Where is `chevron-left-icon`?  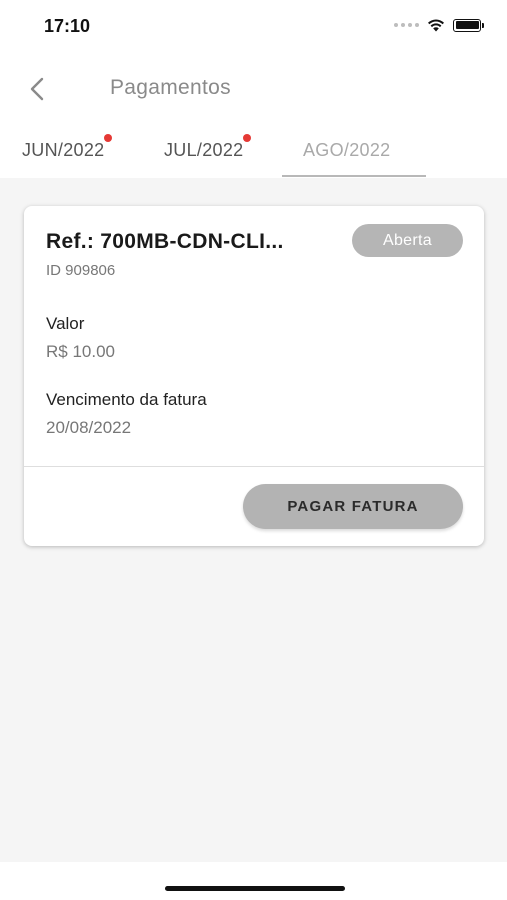
chevron-left-icon is located at coordinates (37, 89).